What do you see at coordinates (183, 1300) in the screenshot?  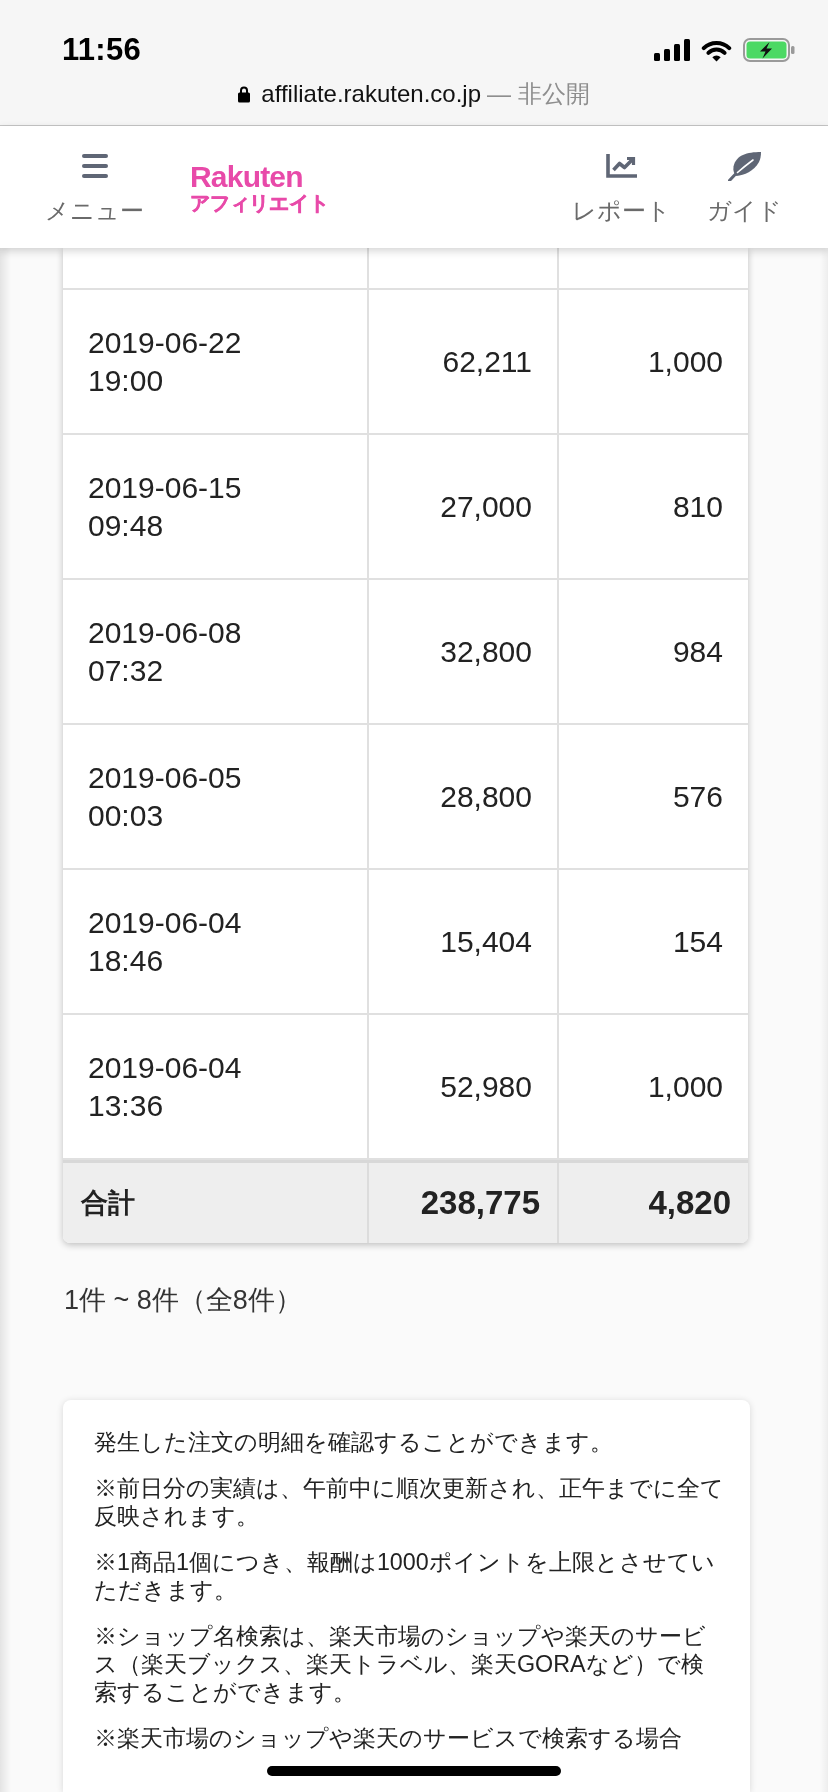 I see `result-count-text: 1件 ~ 8件（全8件）` at bounding box center [183, 1300].